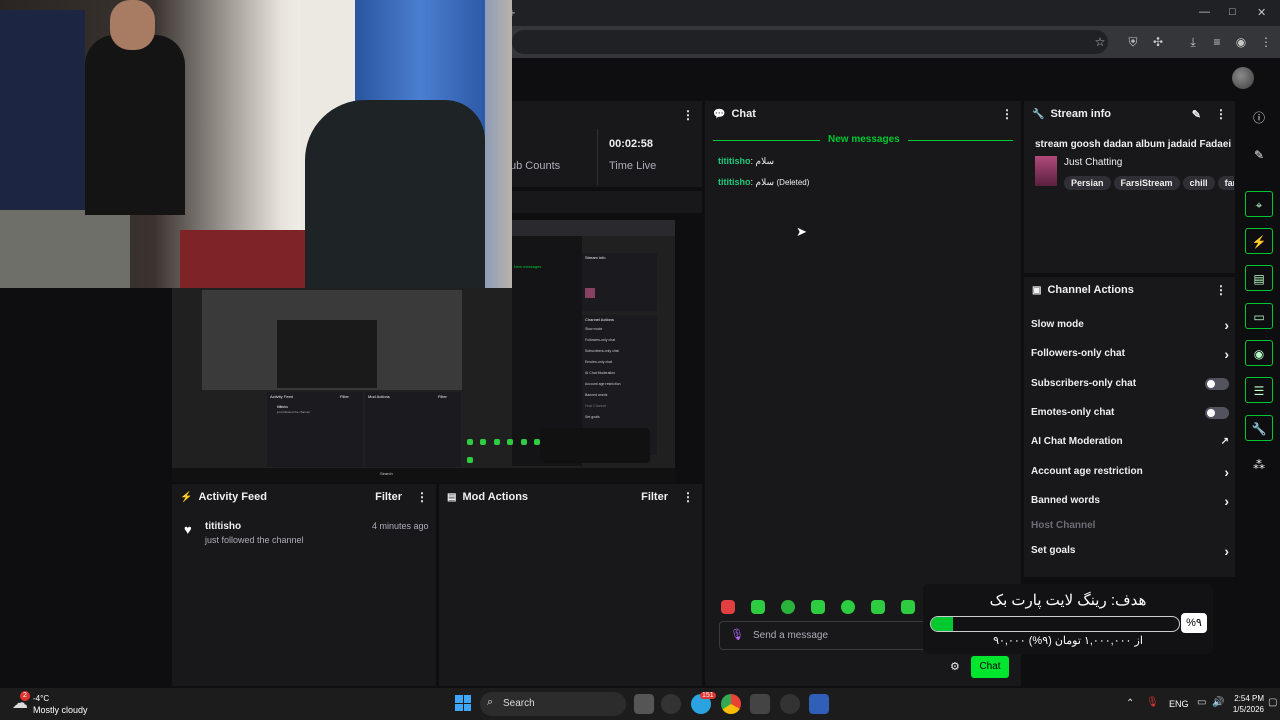 Image resolution: width=1280 pixels, height=720 pixels. Describe the element at coordinates (1225, 183) in the screenshot. I see `tag: farsi` at that location.